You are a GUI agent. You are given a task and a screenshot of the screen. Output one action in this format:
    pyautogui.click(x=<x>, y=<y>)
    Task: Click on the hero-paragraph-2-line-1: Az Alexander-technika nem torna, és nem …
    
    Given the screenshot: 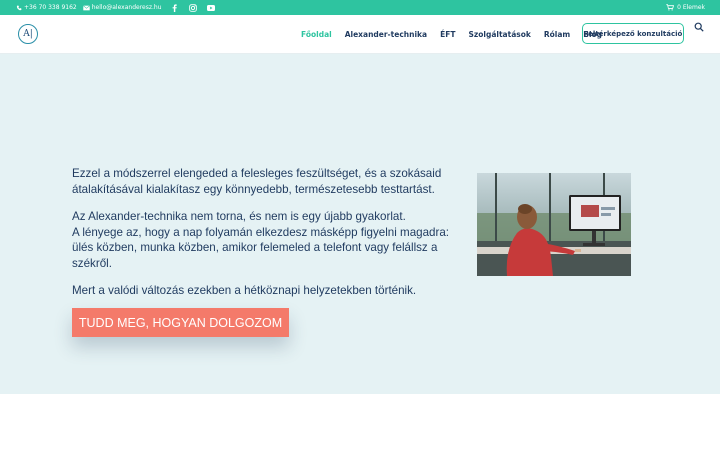 What is the action you would take?
    pyautogui.click(x=239, y=216)
    